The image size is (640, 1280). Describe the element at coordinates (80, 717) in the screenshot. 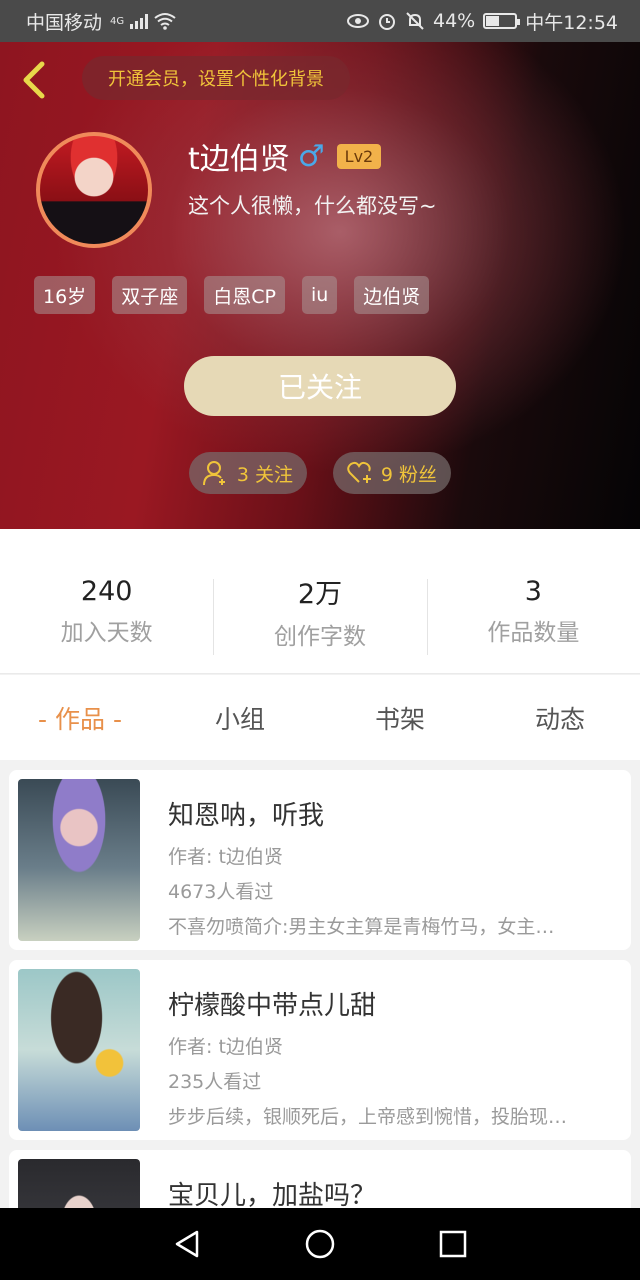

I see `tab-works: - 作品 -` at that location.